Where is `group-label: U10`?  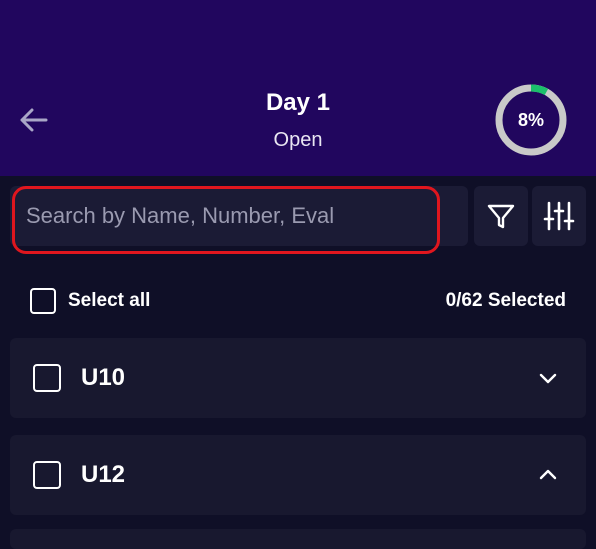
group-label: U10 is located at coordinates (103, 377).